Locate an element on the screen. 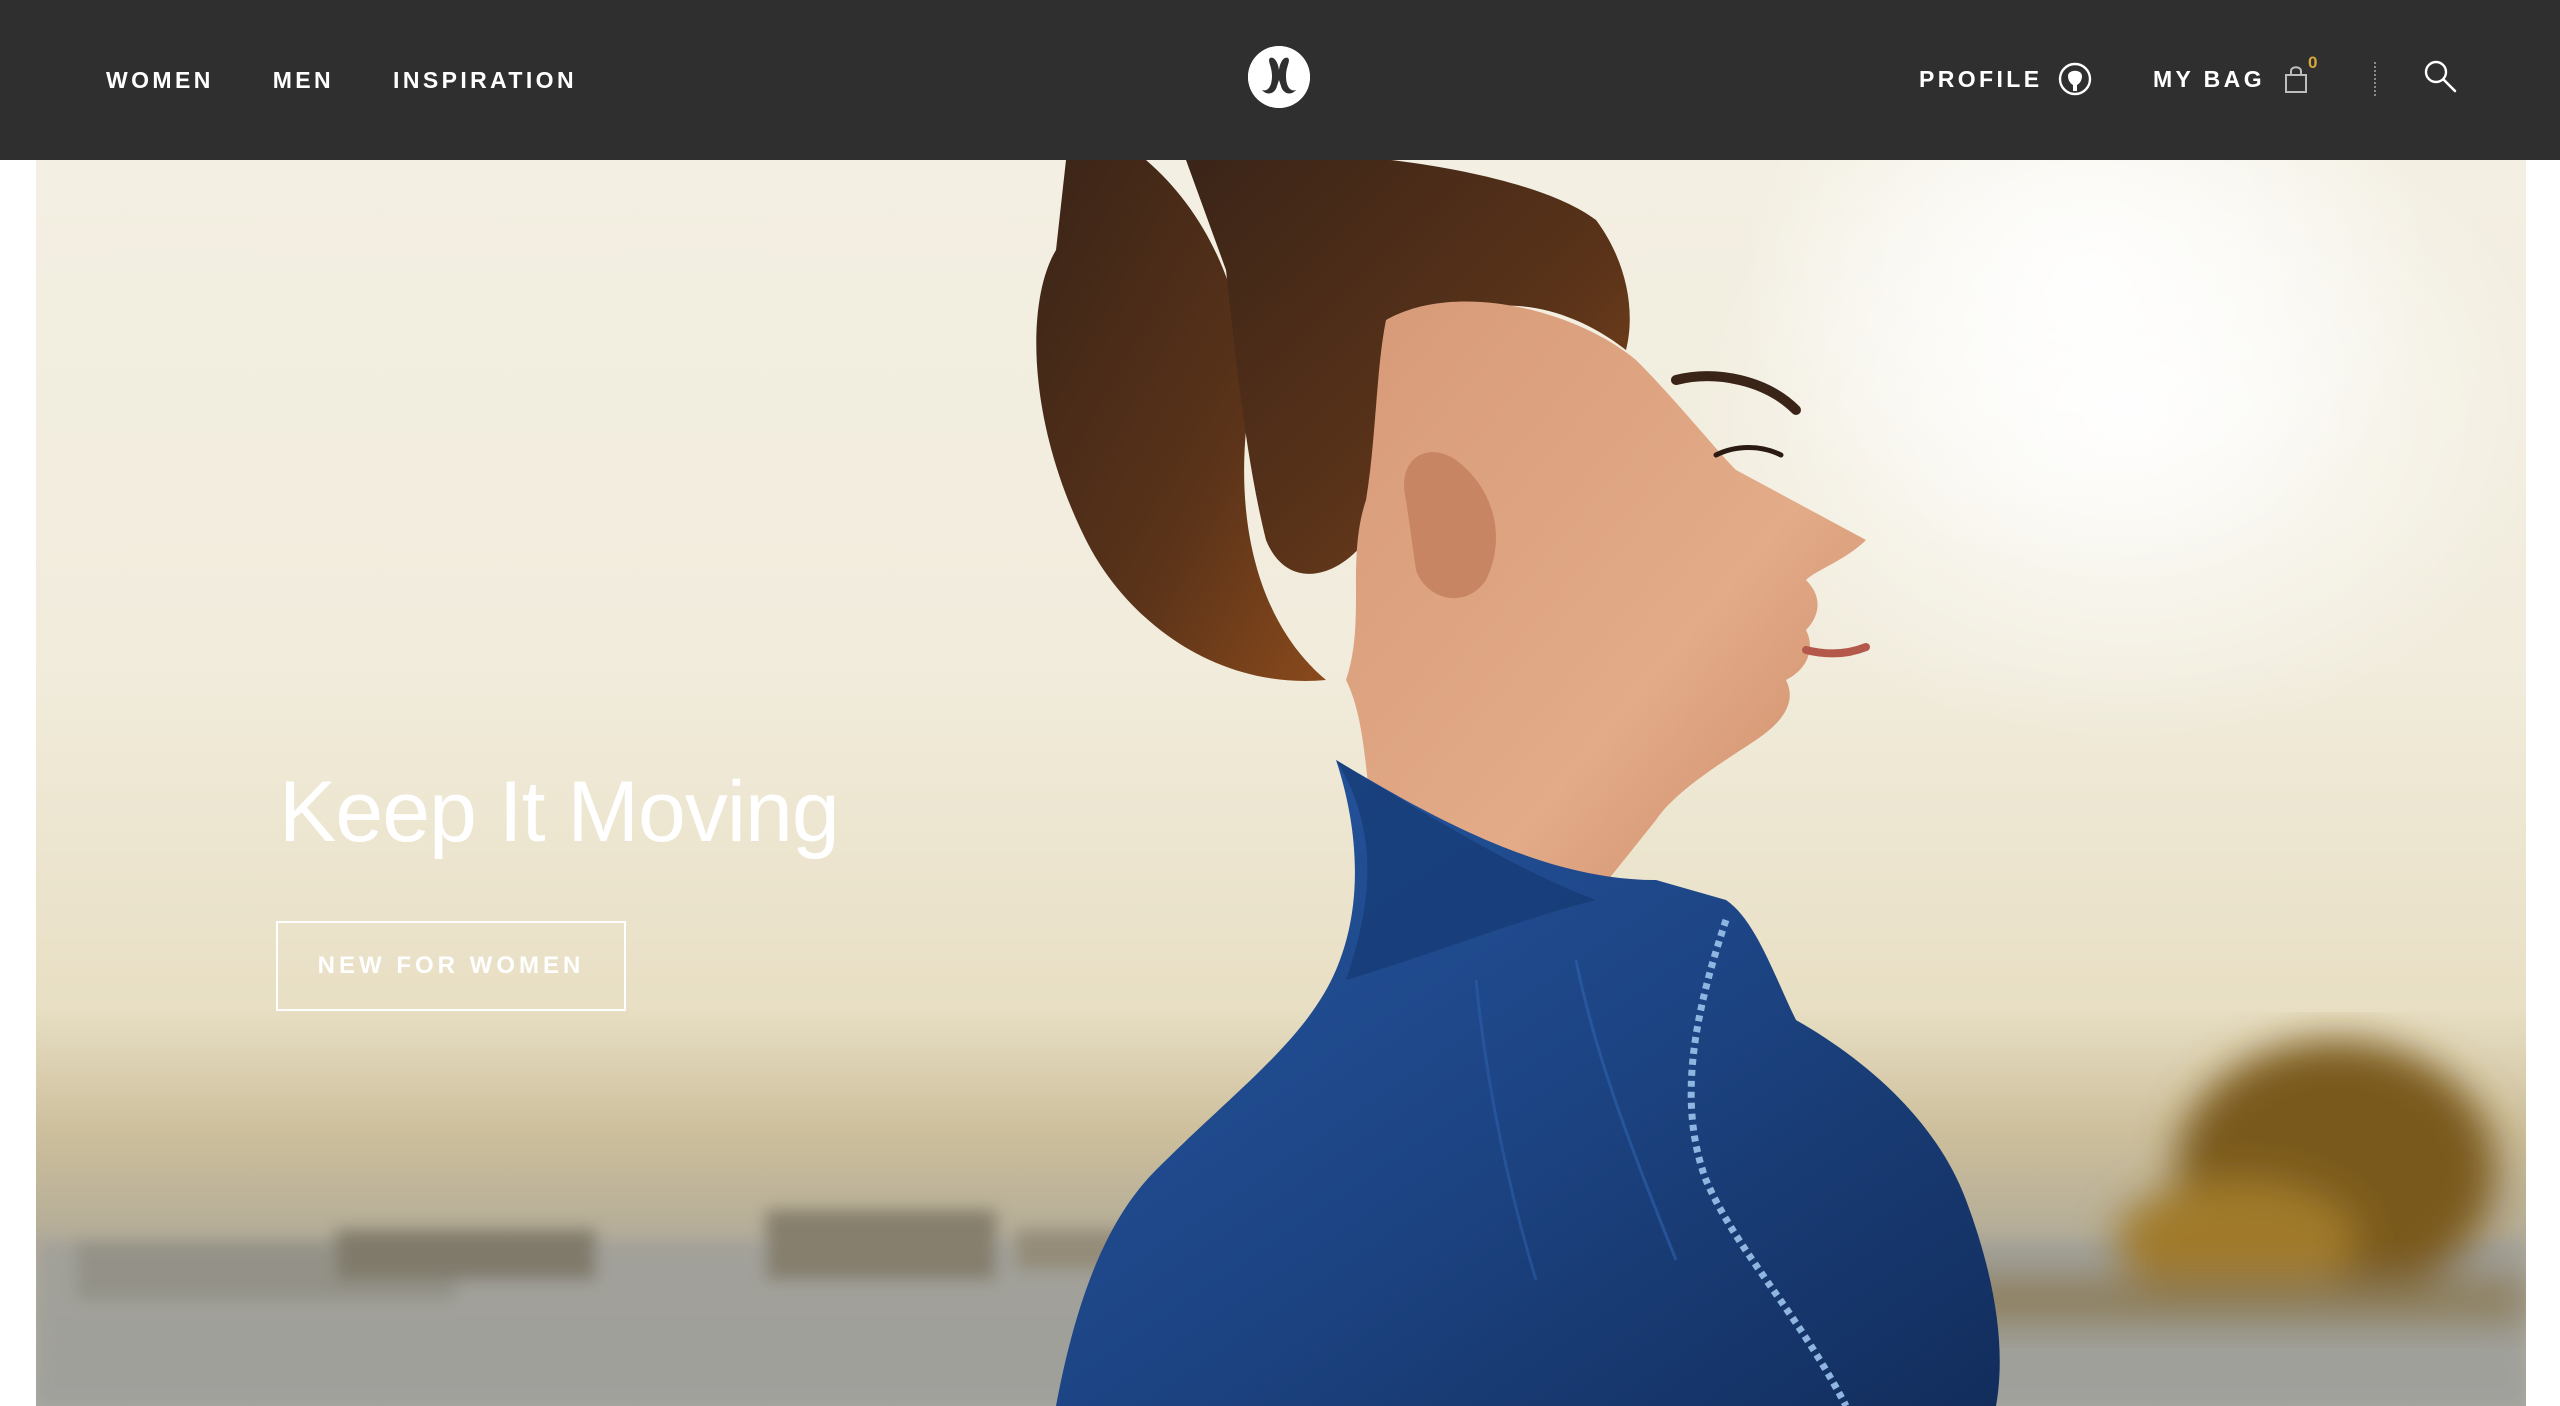  my-bag-button: MY BAG 0 is located at coordinates (2235, 77).